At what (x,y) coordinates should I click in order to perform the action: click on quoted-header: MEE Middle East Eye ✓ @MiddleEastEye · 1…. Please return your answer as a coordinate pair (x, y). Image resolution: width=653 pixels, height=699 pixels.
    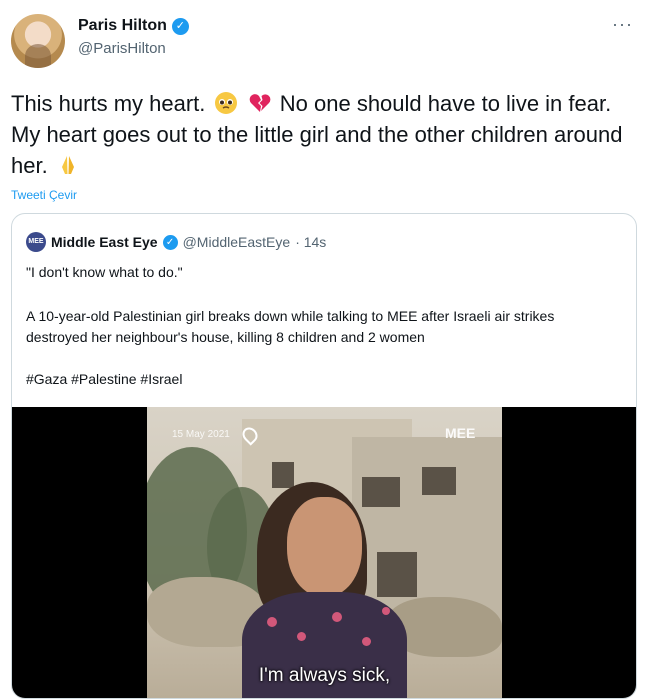
    Looking at the image, I should click on (176, 242).